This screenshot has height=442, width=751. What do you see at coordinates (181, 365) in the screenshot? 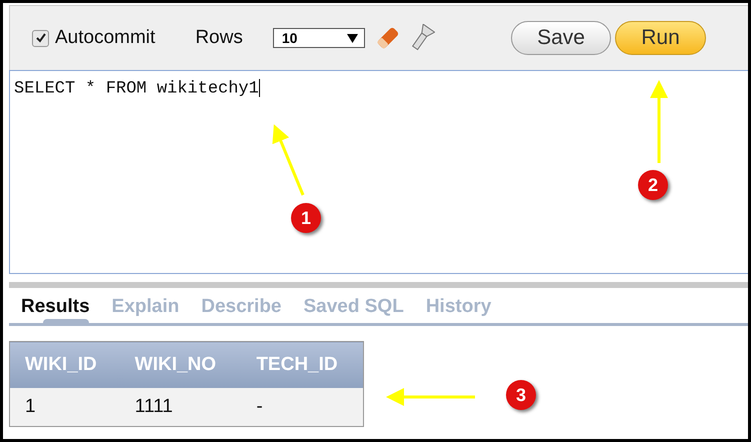
I see `column-header: WIKI_NO` at bounding box center [181, 365].